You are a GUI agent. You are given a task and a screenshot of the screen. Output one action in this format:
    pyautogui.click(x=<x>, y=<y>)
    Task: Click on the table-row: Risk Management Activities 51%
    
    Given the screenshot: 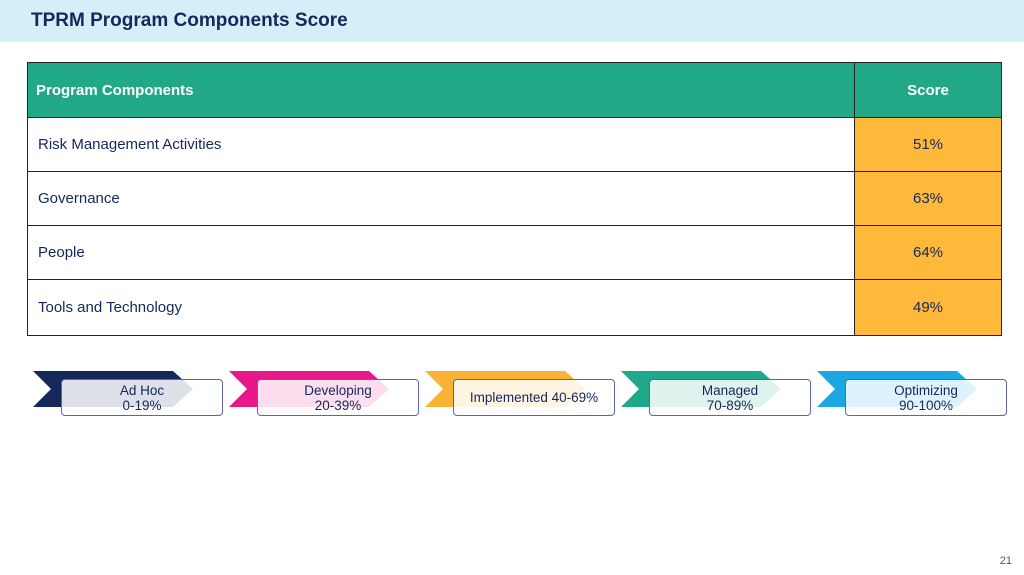 What is the action you would take?
    pyautogui.click(x=514, y=144)
    